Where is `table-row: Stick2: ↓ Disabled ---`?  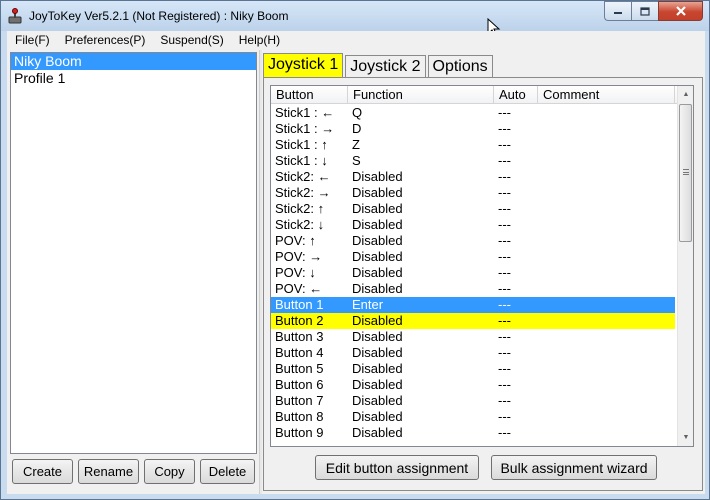
table-row: Stick2: ↓ Disabled --- is located at coordinates (473, 225).